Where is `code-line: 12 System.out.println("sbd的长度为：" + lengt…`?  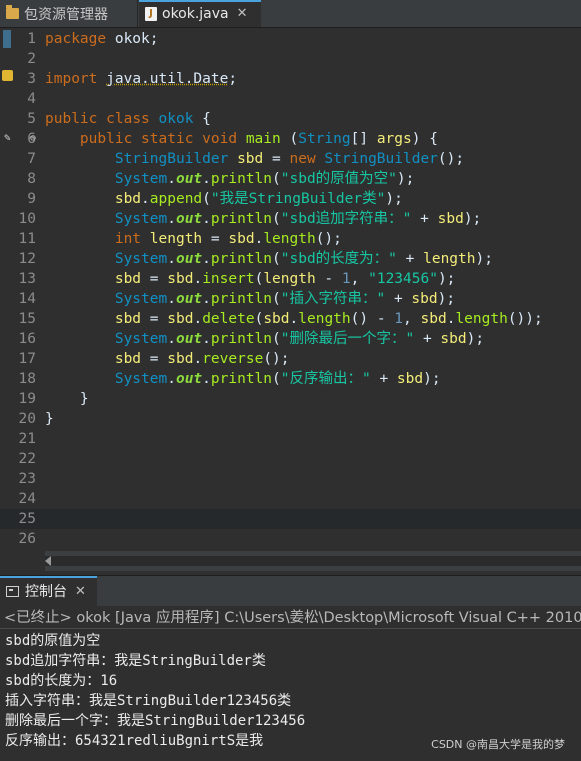 code-line: 12 System.out.println("sbd的长度为：" + lengt… is located at coordinates (290, 259).